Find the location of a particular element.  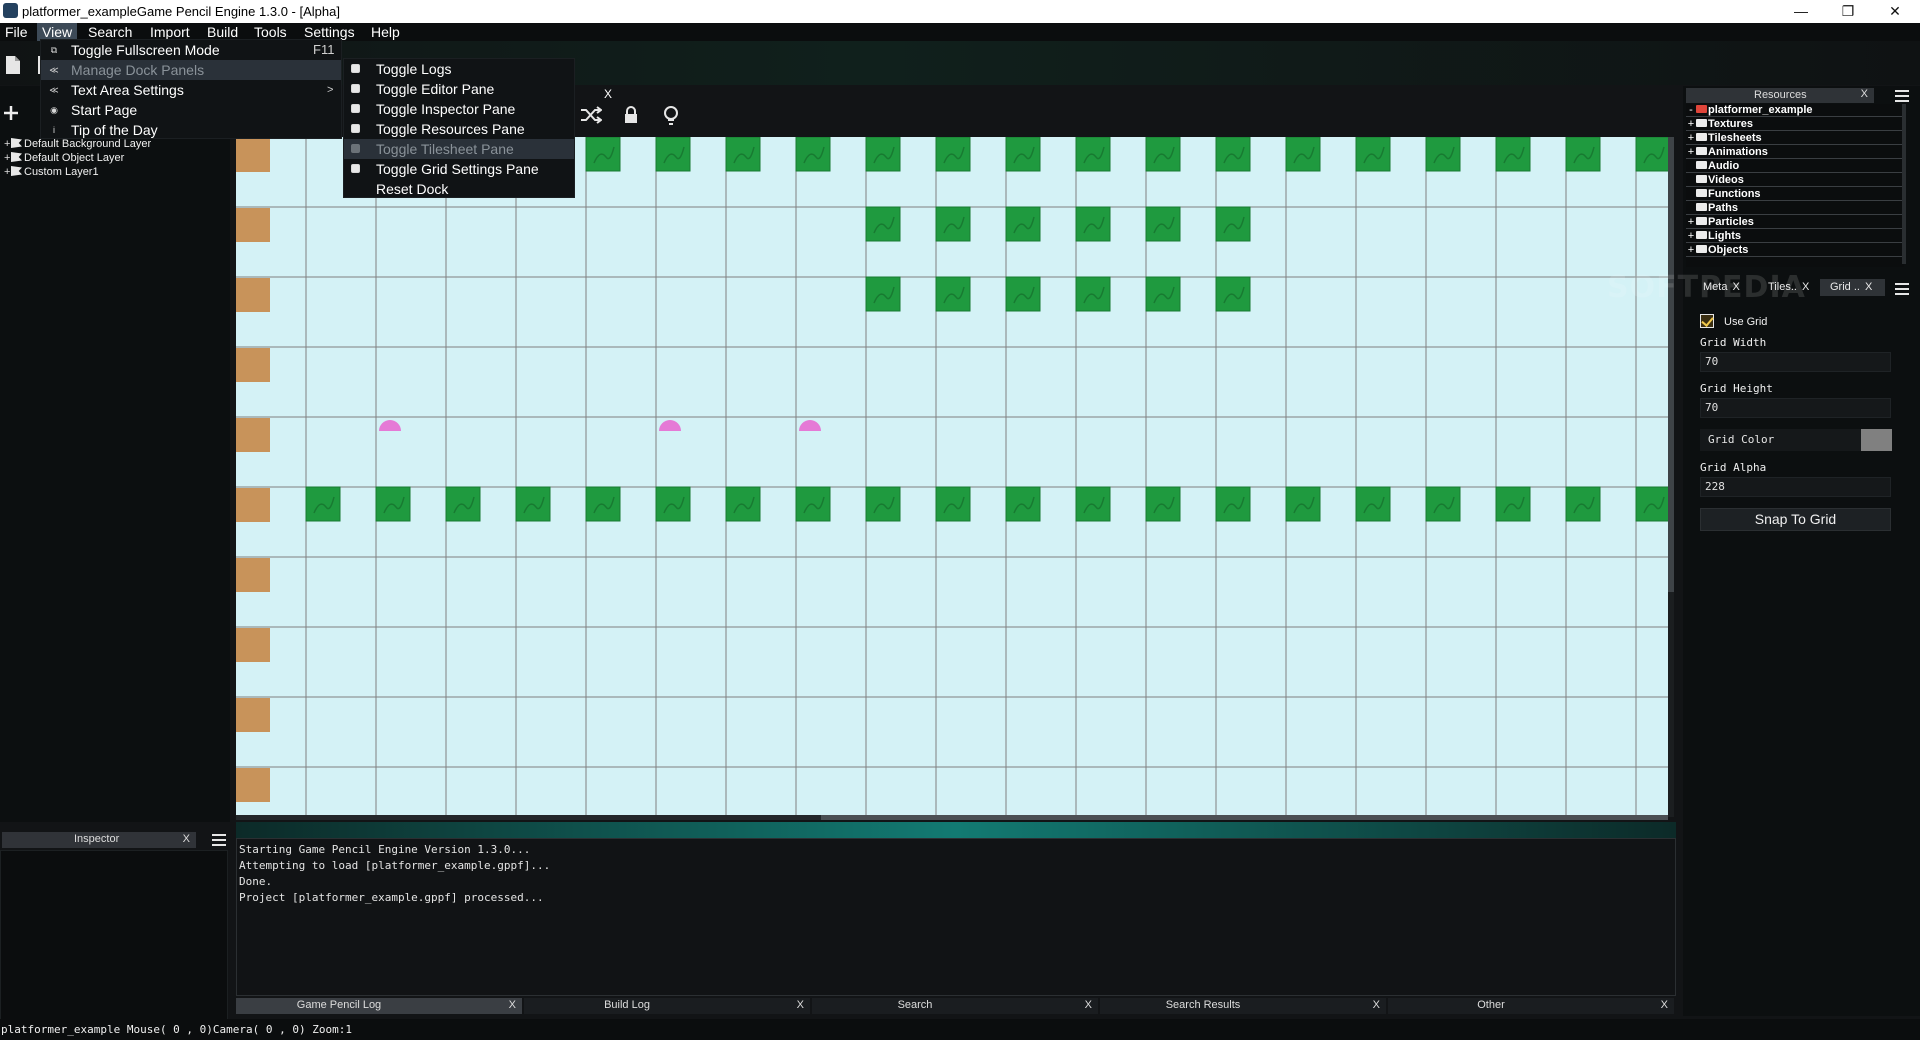

dock-submenu-item: Toggle Inspector Pane is located at coordinates (459, 109).